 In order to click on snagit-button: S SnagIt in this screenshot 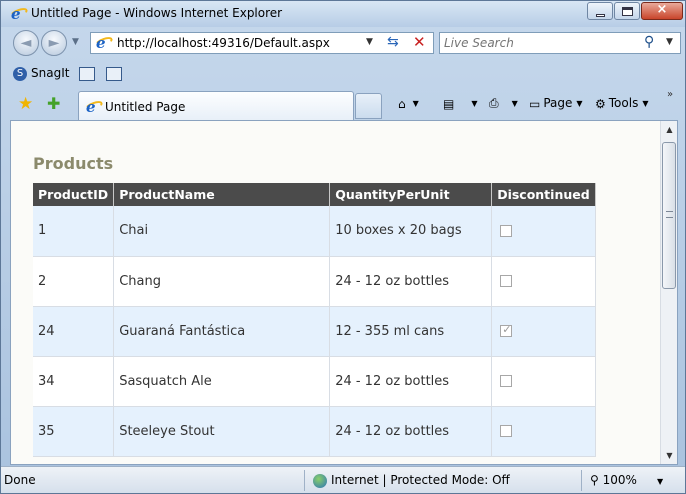, I will do `click(41, 73)`.